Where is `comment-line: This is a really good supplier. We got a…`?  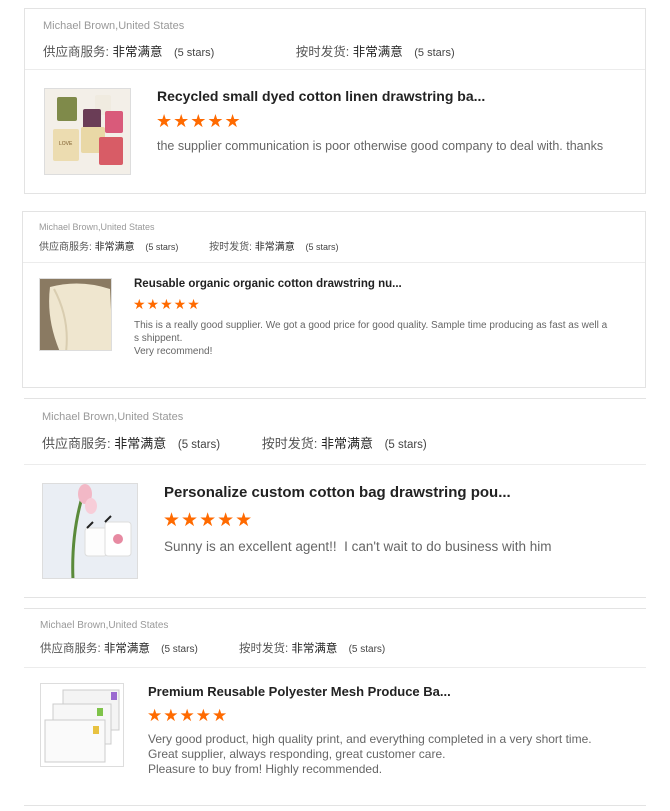
comment-line: This is a really good supplier. We got a… is located at coordinates (371, 325).